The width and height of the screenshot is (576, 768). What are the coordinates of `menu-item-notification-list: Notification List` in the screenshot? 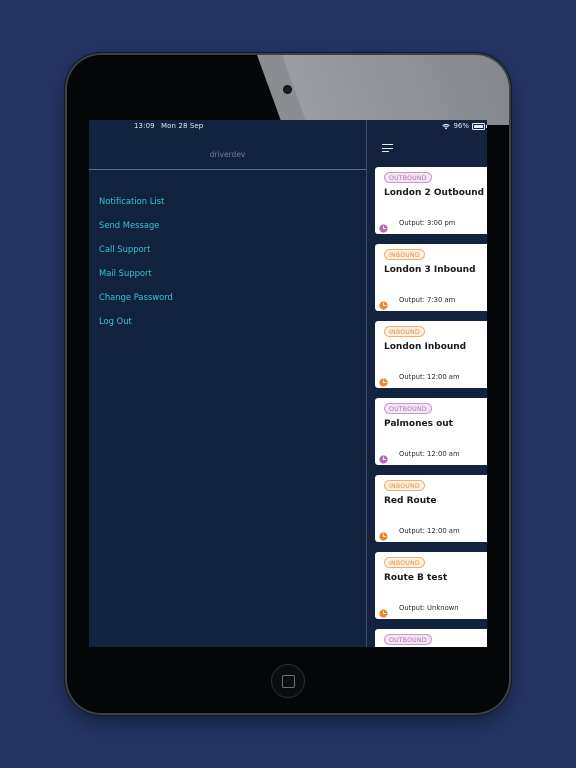 It's located at (136, 207).